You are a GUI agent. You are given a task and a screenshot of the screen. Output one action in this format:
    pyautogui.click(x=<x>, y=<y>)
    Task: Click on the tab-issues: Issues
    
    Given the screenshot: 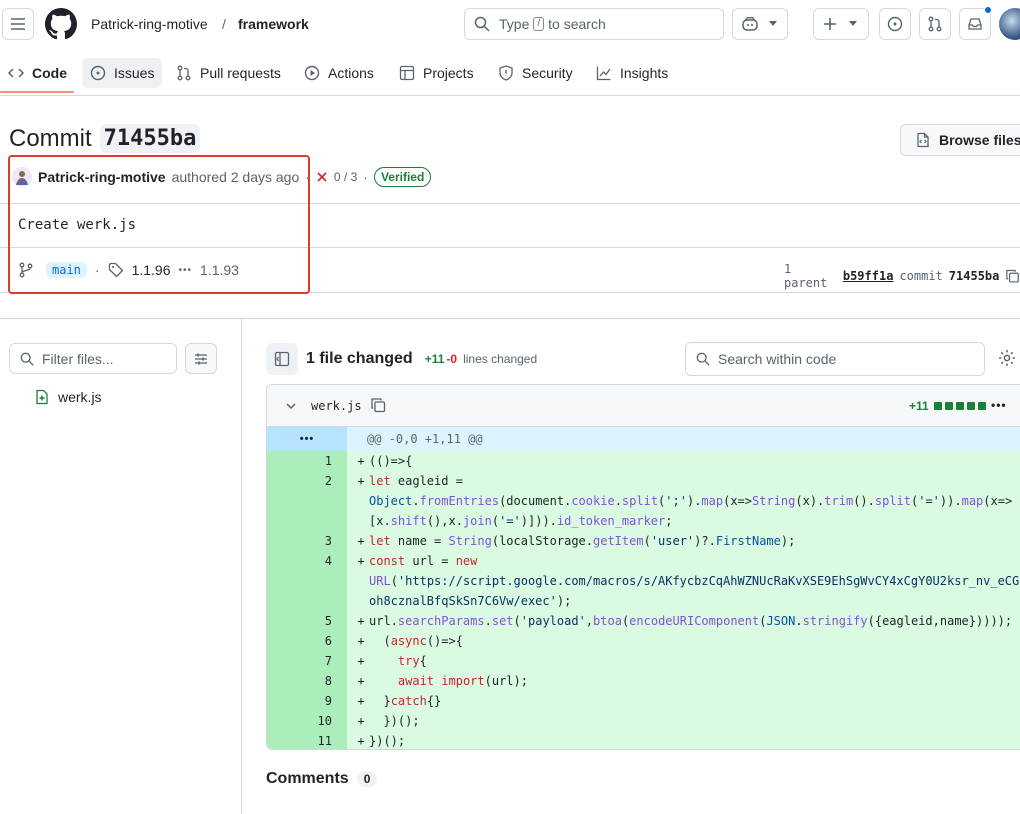 What is the action you would take?
    pyautogui.click(x=122, y=73)
    